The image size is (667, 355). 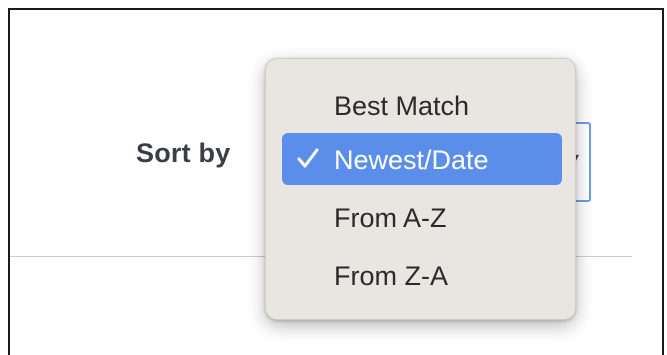 What do you see at coordinates (390, 218) in the screenshot?
I see `menu-item-label: From A-Z` at bounding box center [390, 218].